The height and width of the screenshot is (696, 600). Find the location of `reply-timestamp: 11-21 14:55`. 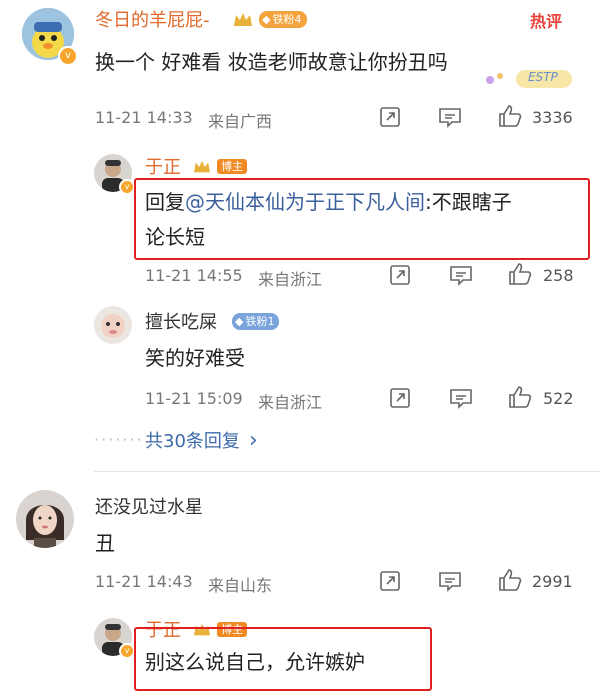

reply-timestamp: 11-21 14:55 is located at coordinates (194, 275).